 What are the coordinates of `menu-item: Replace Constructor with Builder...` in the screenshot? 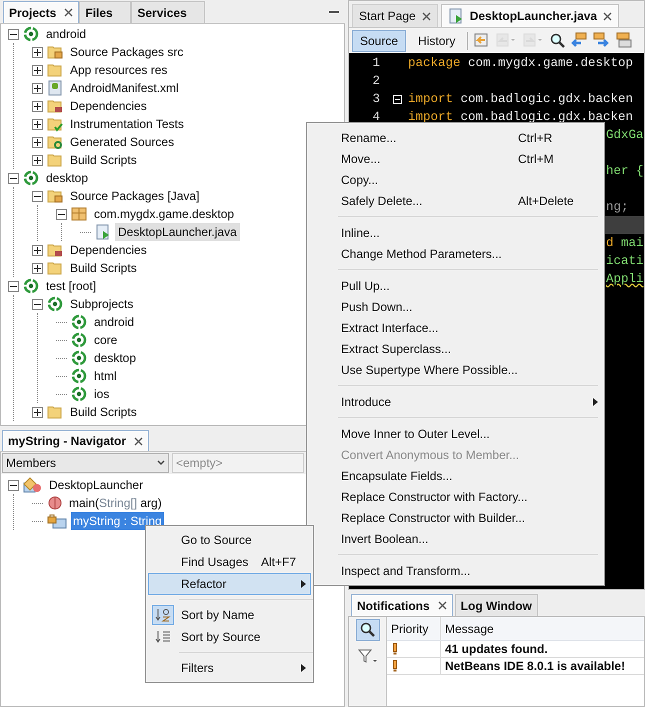 It's located at (455, 517).